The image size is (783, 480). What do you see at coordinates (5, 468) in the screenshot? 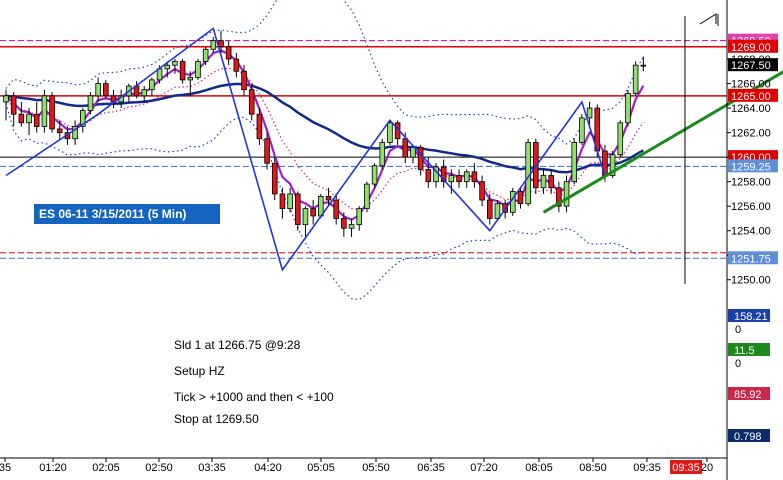
I see `x-tick-label: 35` at bounding box center [5, 468].